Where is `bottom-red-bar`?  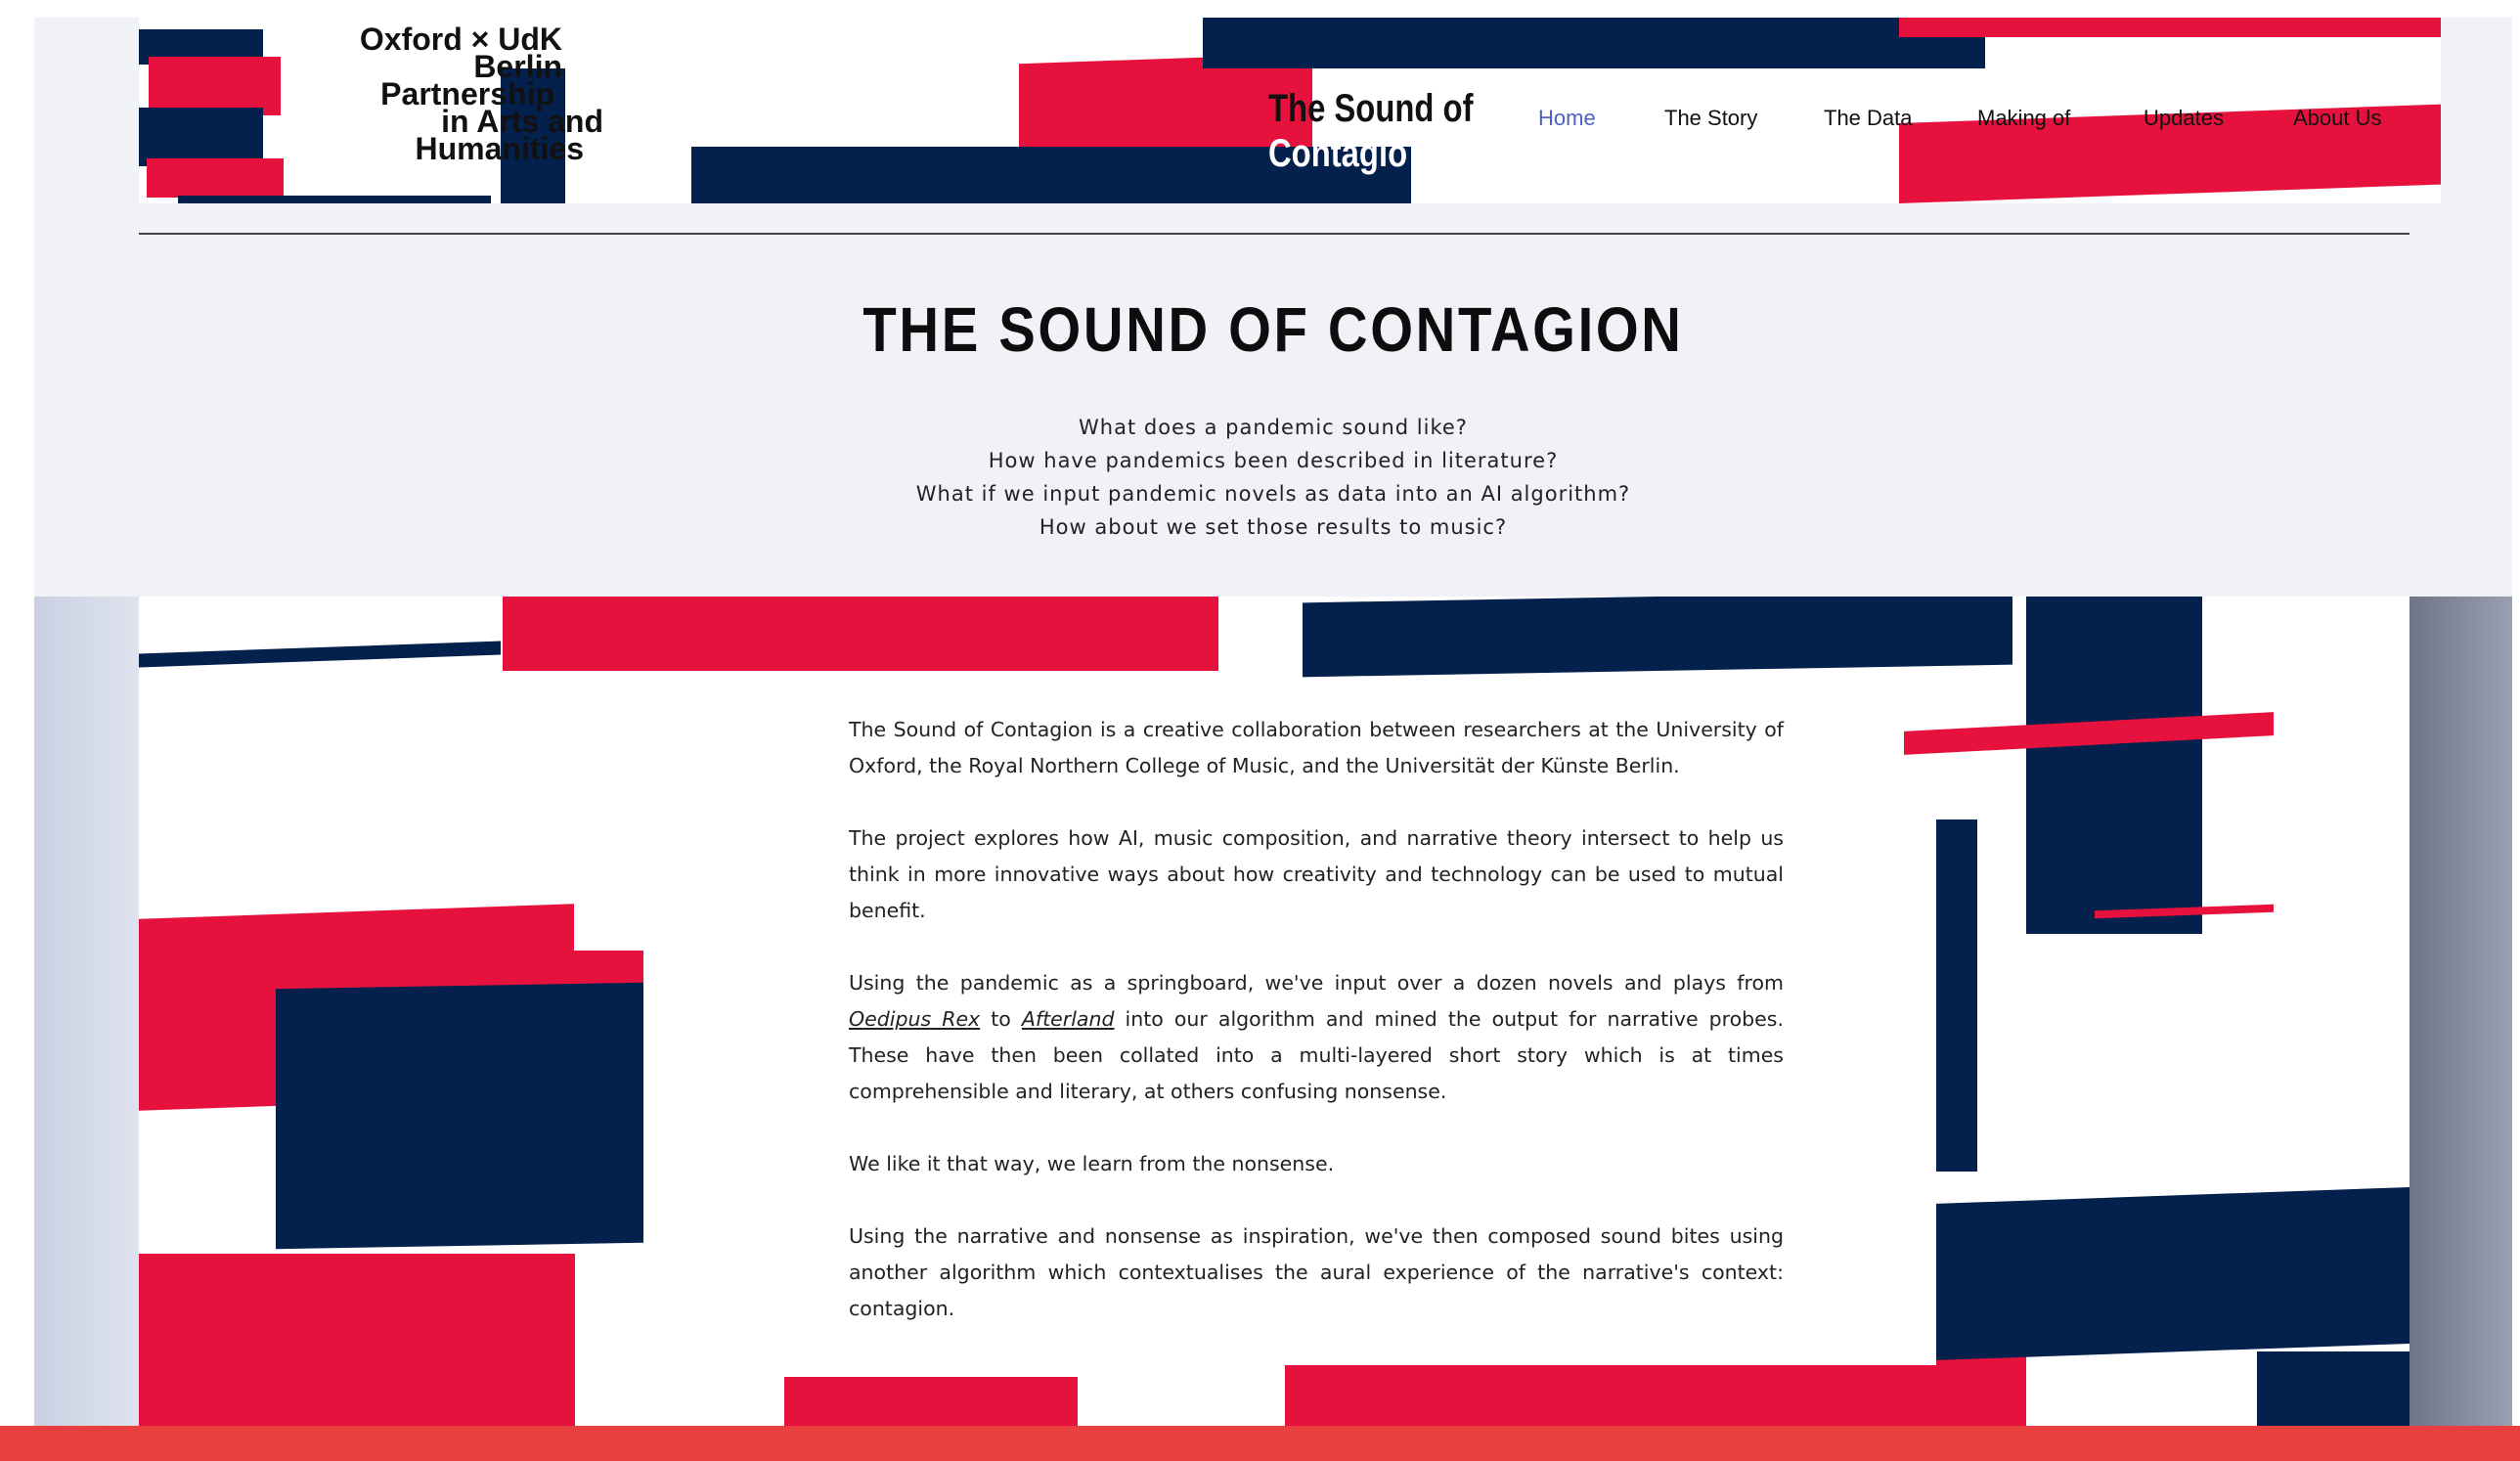 bottom-red-bar is located at coordinates (1260, 1443).